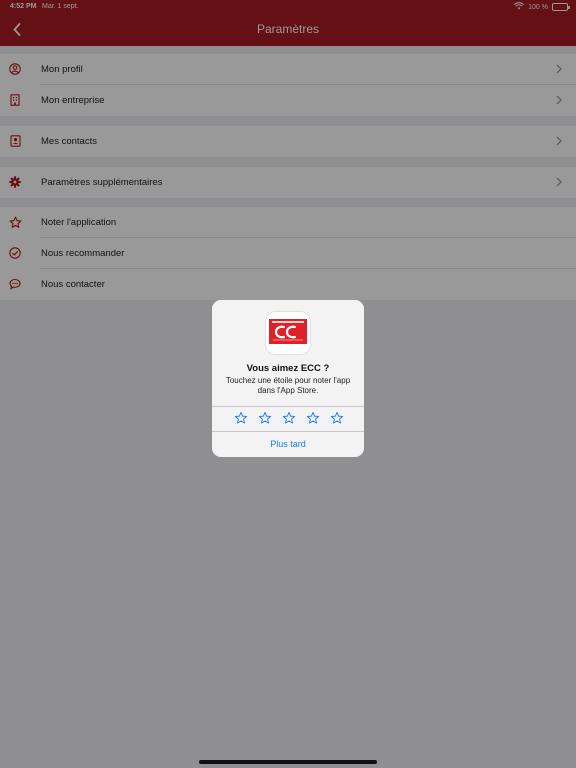 The height and width of the screenshot is (768, 576). What do you see at coordinates (288, 762) in the screenshot?
I see `home-indicator` at bounding box center [288, 762].